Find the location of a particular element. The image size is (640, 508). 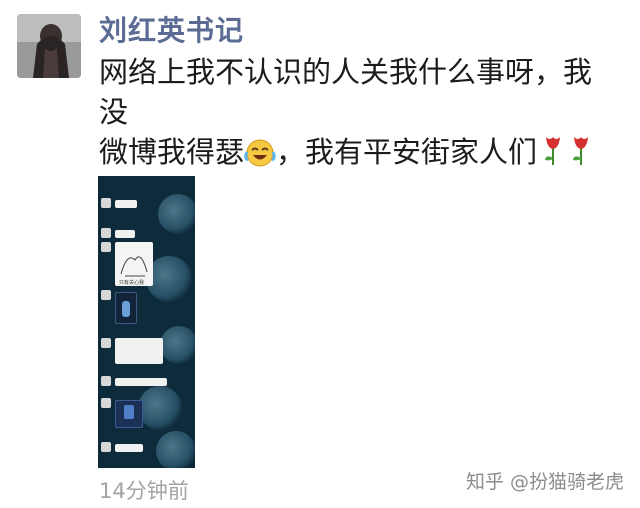

post-text-line-2: 微博我得瑟 ，我有平安街家人们 is located at coordinates (359, 155).